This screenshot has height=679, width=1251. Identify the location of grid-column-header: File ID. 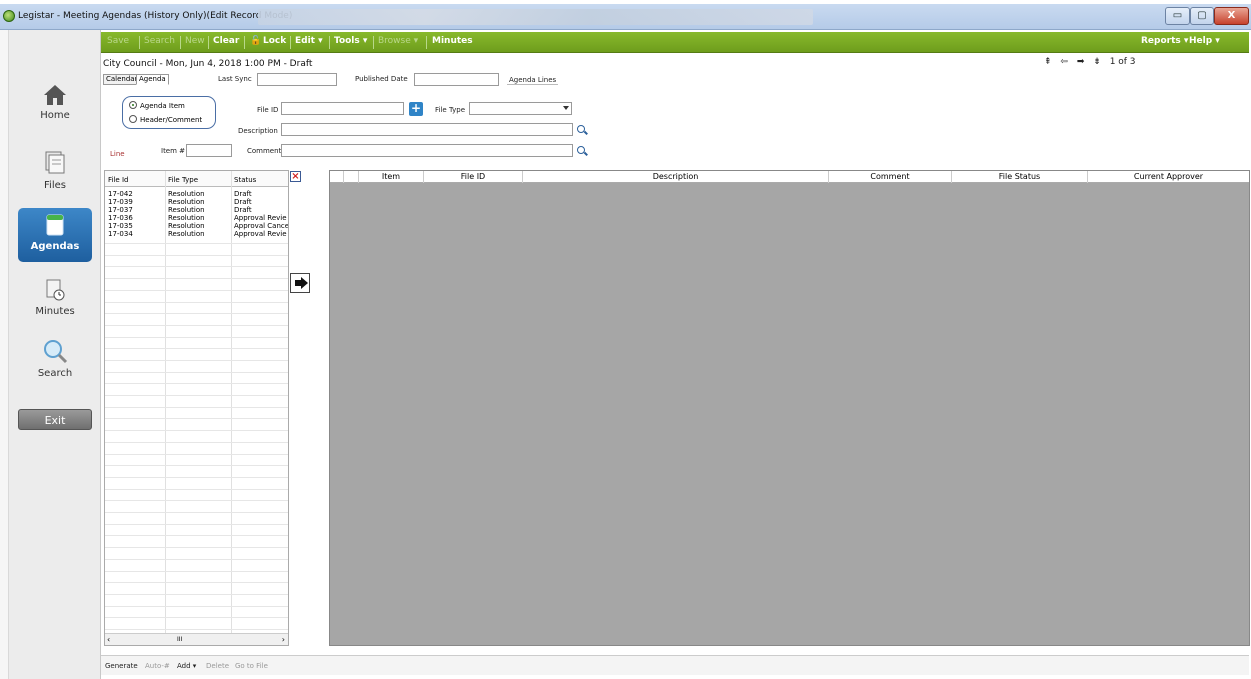
(473, 177).